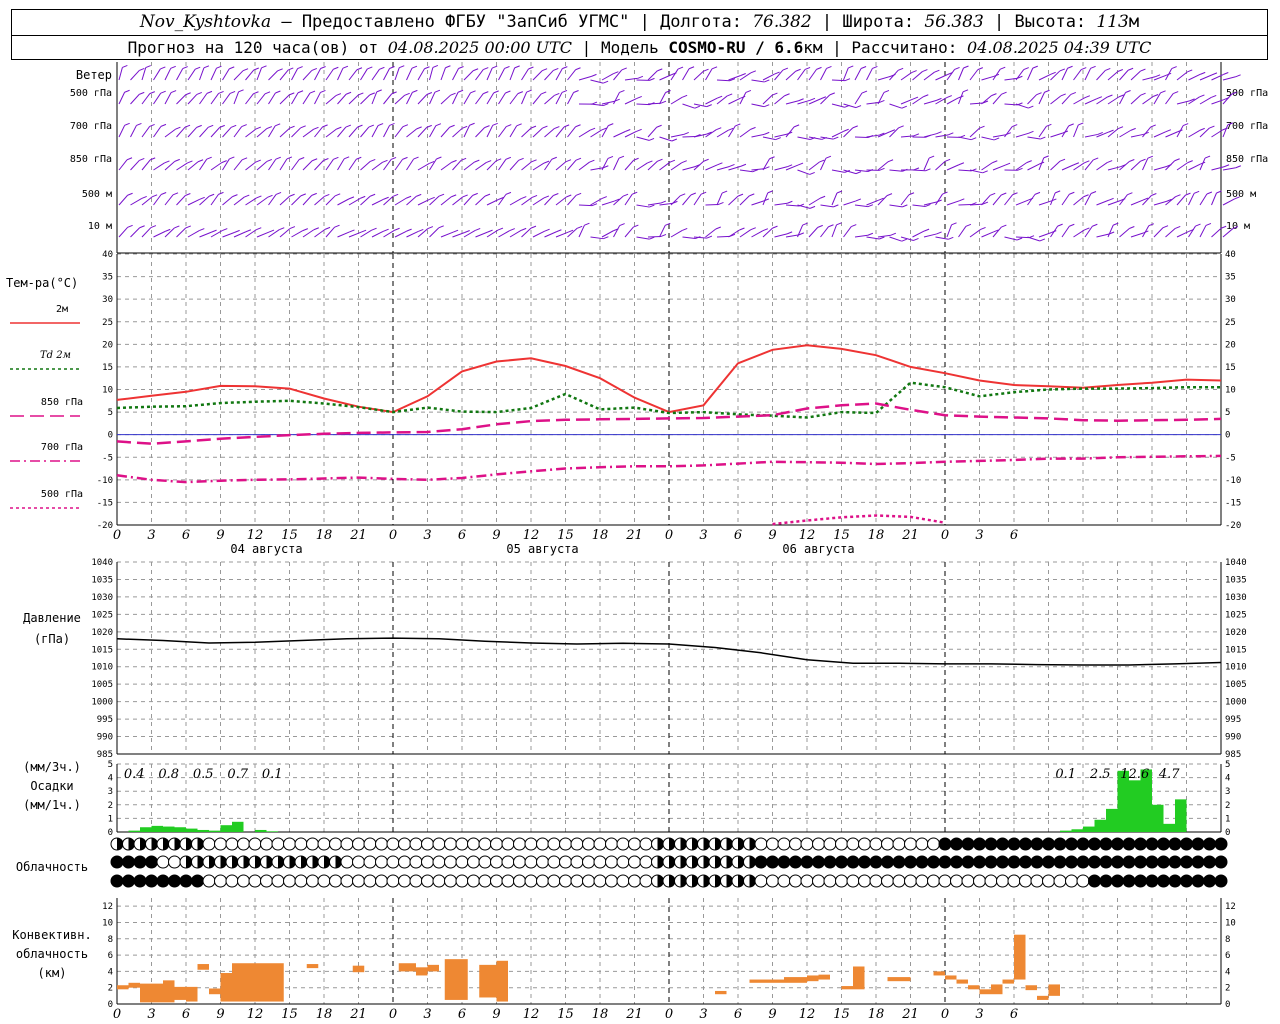 The height and width of the screenshot is (1024, 1280). What do you see at coordinates (102, 580) in the screenshot?
I see `pressure-ytick-left: 1035` at bounding box center [102, 580].